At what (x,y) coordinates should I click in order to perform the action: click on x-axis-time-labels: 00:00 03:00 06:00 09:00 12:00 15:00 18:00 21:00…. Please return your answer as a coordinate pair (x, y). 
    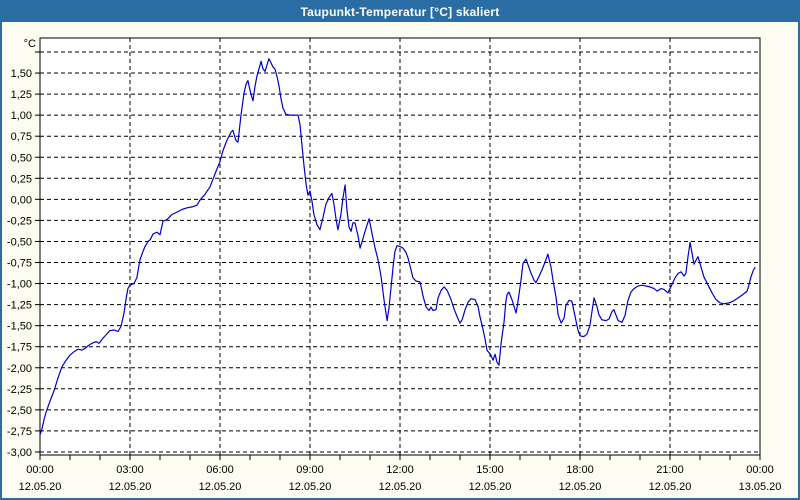
    Looking at the image, I should click on (400, 470).